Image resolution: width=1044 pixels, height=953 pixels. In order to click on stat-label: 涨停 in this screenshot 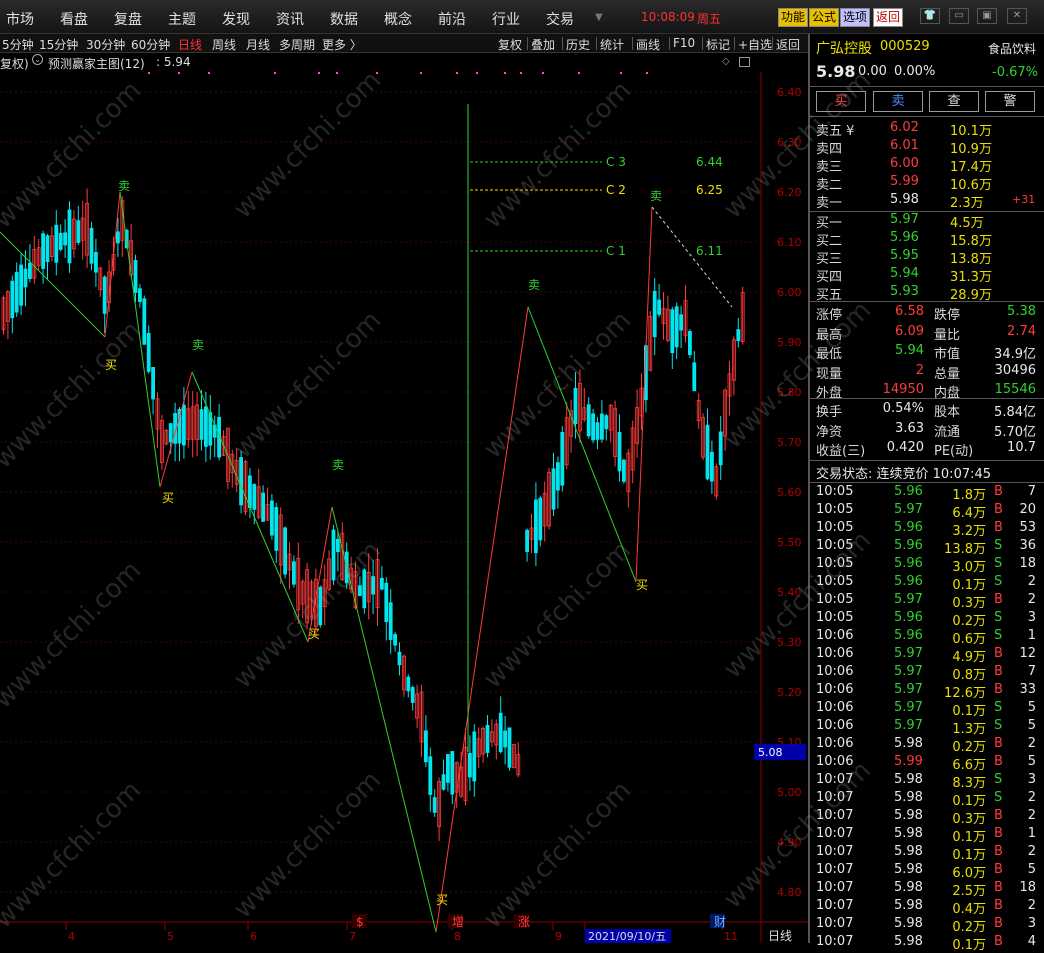, I will do `click(829, 315)`.